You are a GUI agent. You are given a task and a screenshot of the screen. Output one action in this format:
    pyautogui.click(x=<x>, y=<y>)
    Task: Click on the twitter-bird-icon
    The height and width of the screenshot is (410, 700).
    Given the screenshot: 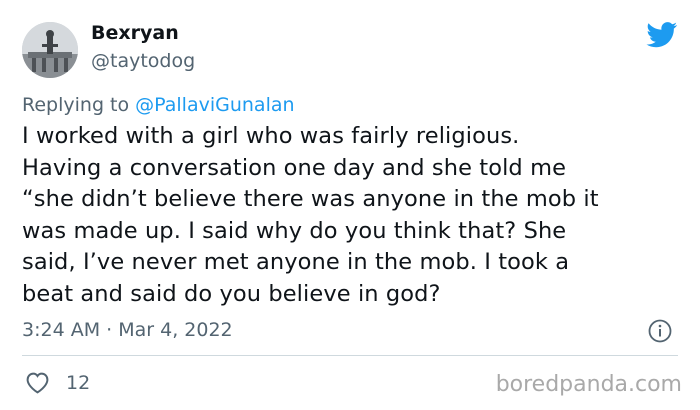 What is the action you would take?
    pyautogui.click(x=662, y=35)
    